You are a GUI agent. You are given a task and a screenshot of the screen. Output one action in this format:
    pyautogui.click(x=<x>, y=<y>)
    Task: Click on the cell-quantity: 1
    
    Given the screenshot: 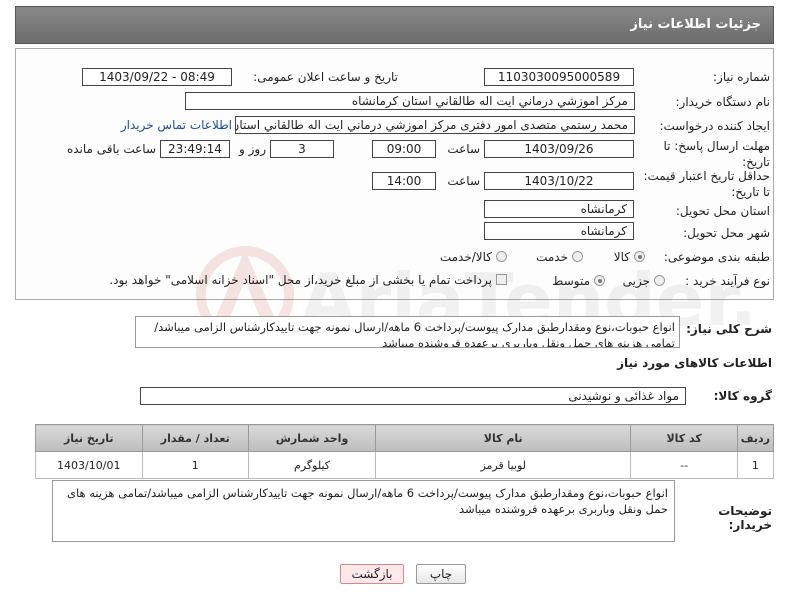 What is the action you would take?
    pyautogui.click(x=195, y=465)
    